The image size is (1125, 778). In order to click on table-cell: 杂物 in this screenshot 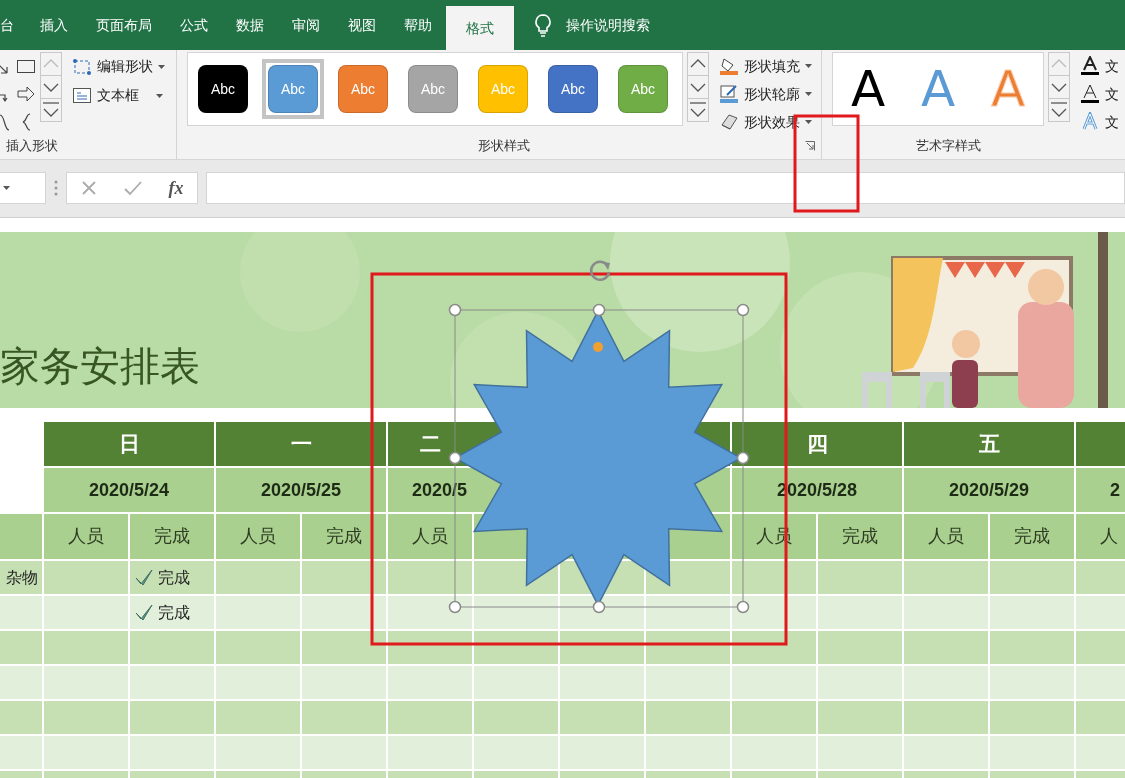, I will do `click(21, 577)`.